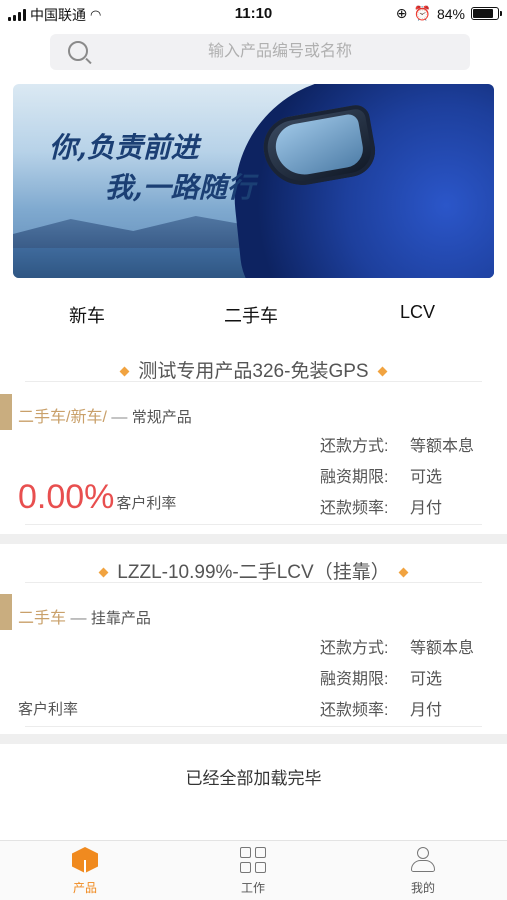 The width and height of the screenshot is (507, 900). Describe the element at coordinates (253, 14) in the screenshot. I see `status-bar: 中国联通 ◠ 11:10 ⊕ ⏰ 84%` at that location.